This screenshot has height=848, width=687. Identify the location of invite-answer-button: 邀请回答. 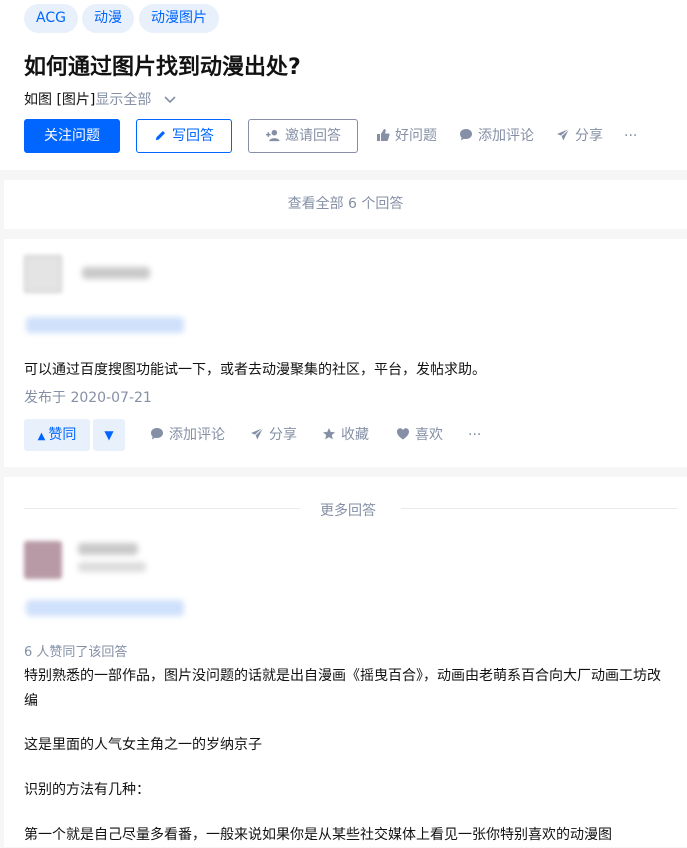
(303, 136).